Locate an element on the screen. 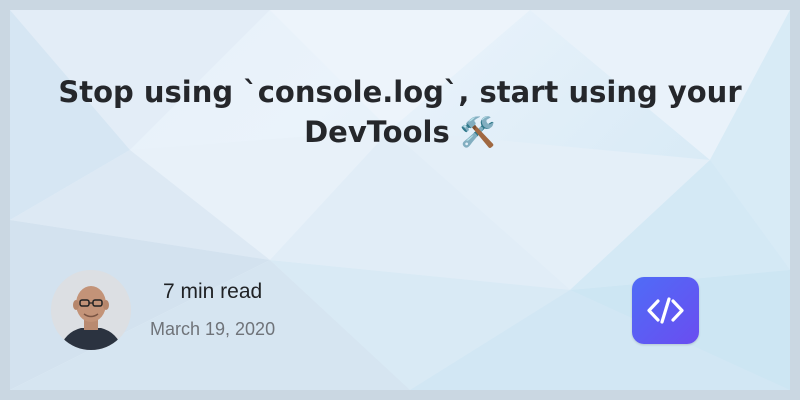 Image resolution: width=800 pixels, height=400 pixels. author-avatar is located at coordinates (91, 310).